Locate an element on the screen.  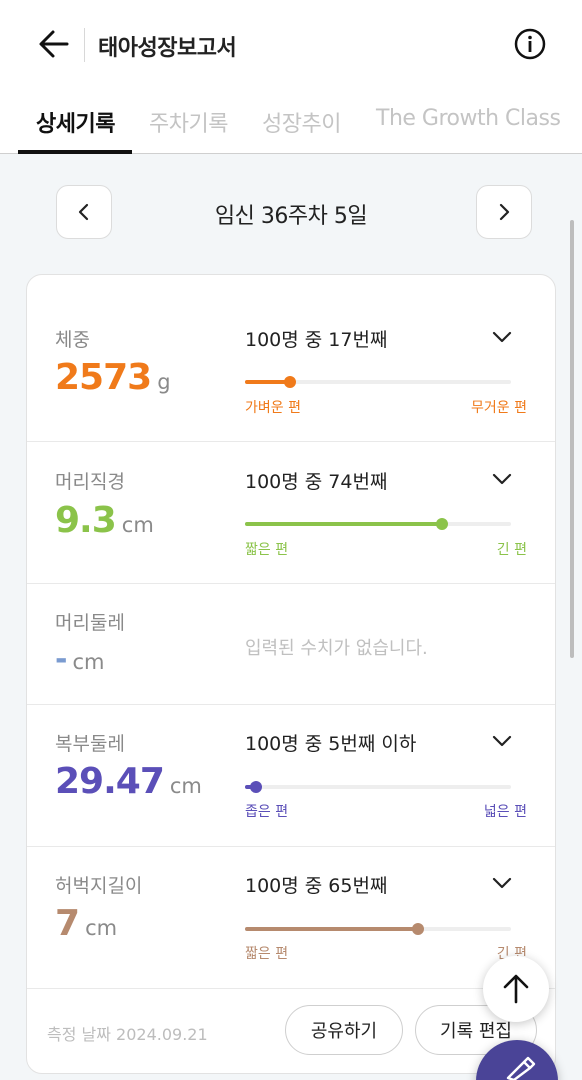
measurement-label: 허벅지길이 is located at coordinates (99, 886).